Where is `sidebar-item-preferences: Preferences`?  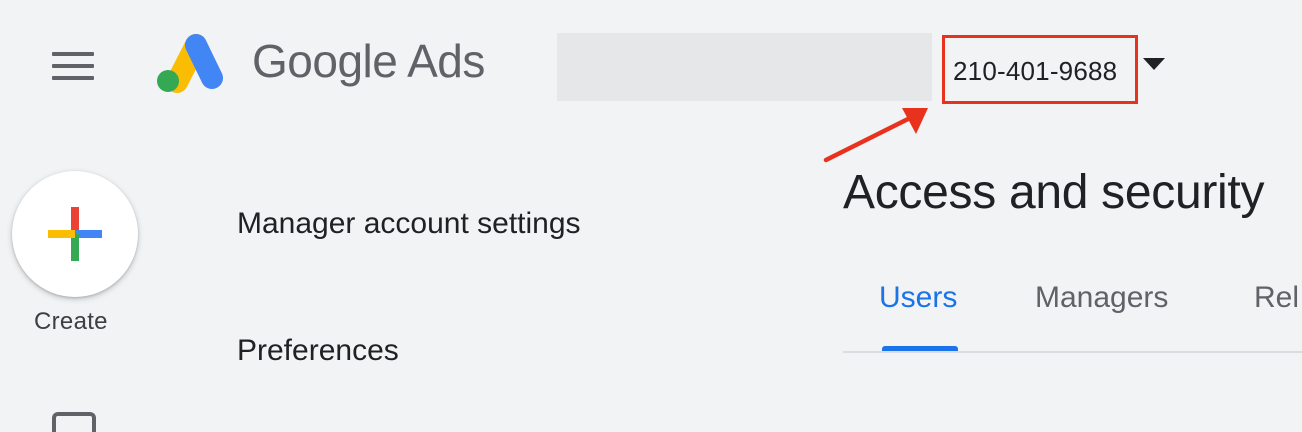
sidebar-item-preferences: Preferences is located at coordinates (318, 351).